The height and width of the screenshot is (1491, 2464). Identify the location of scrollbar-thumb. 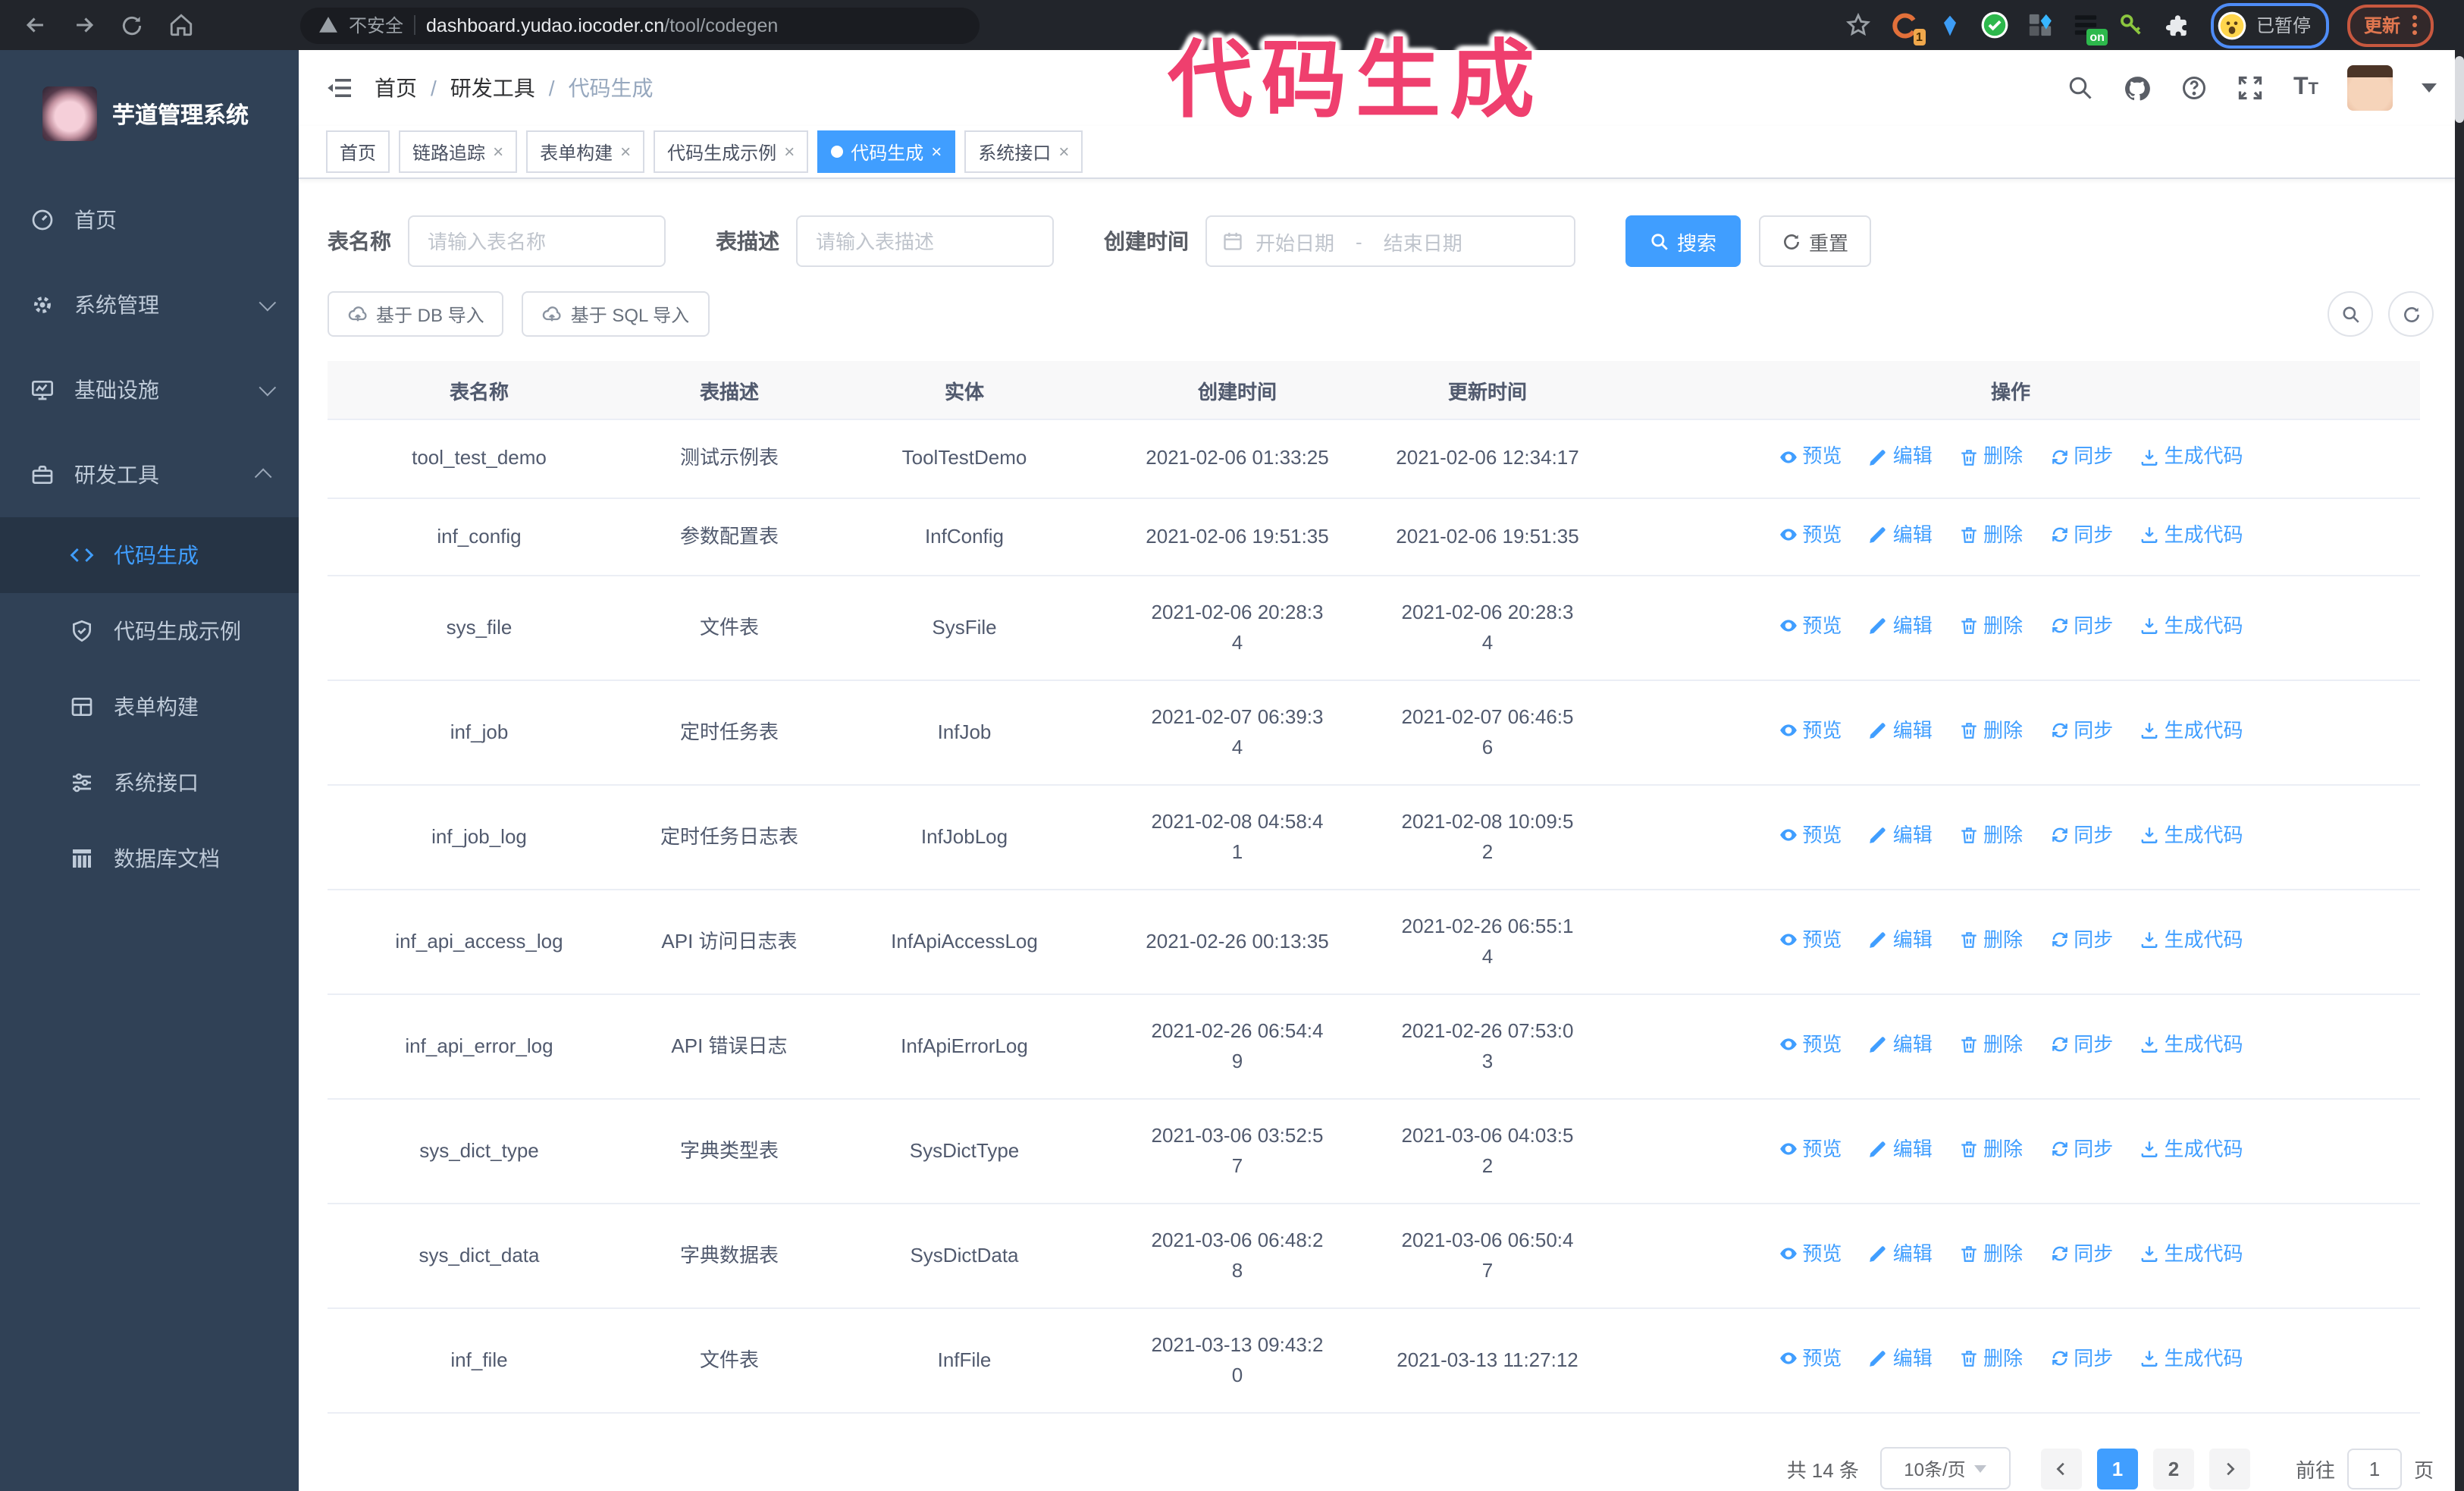
(2459, 89).